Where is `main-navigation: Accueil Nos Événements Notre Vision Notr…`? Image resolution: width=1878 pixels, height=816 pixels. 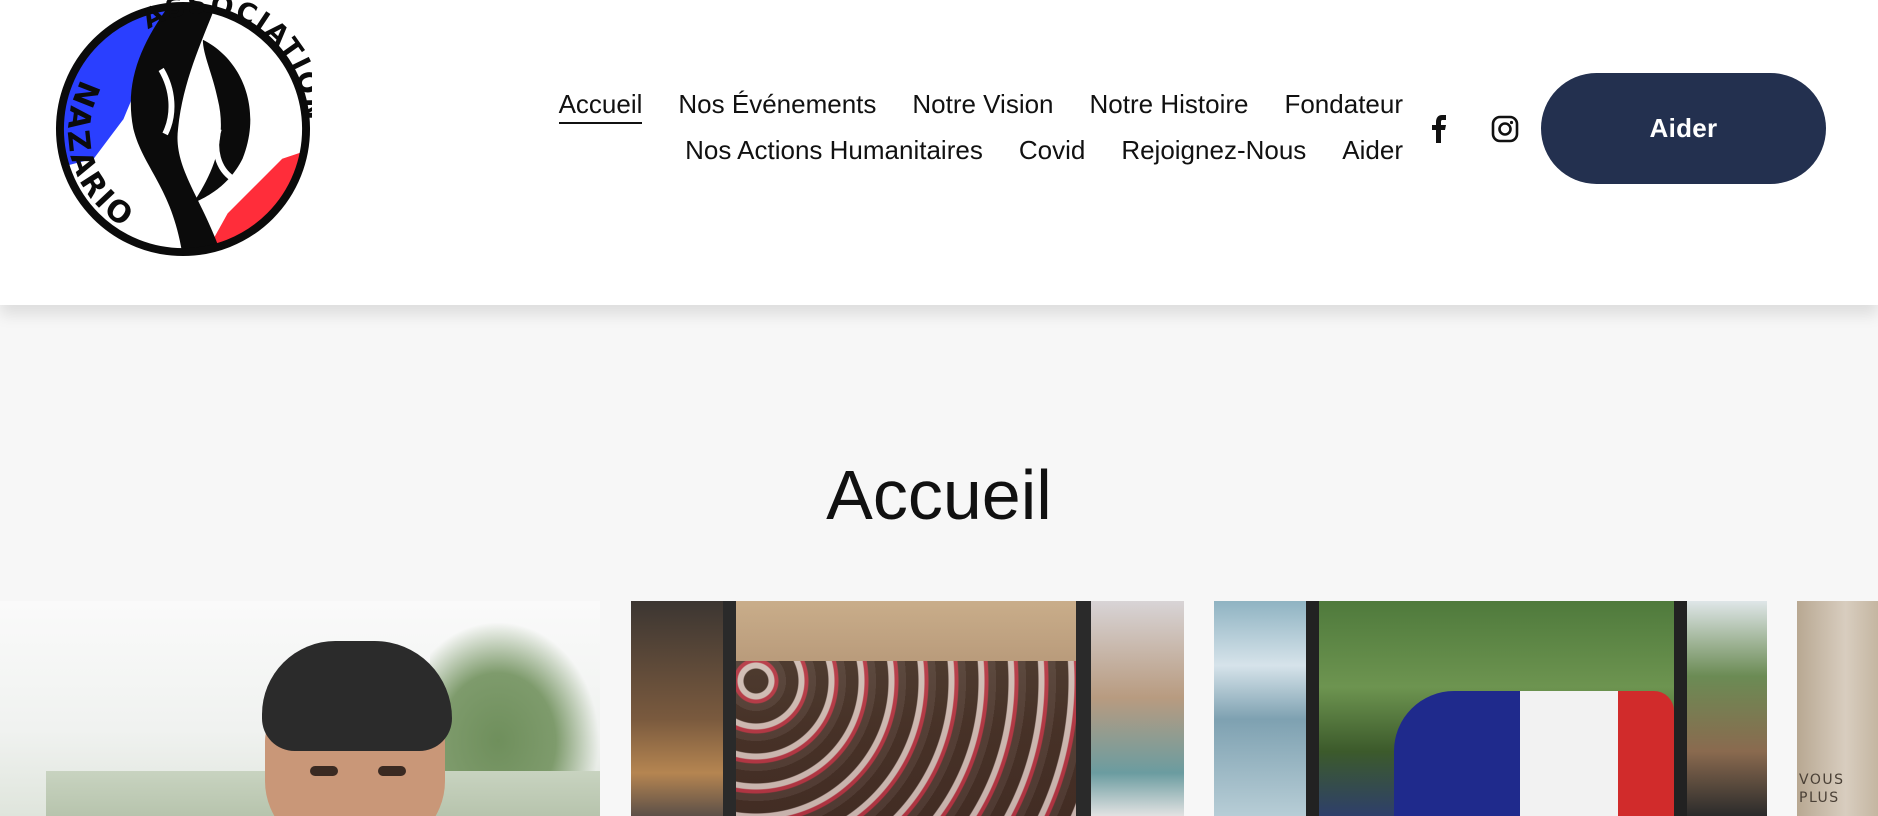
main-navigation: Accueil Nos Événements Notre Vision Notr… is located at coordinates (980, 127).